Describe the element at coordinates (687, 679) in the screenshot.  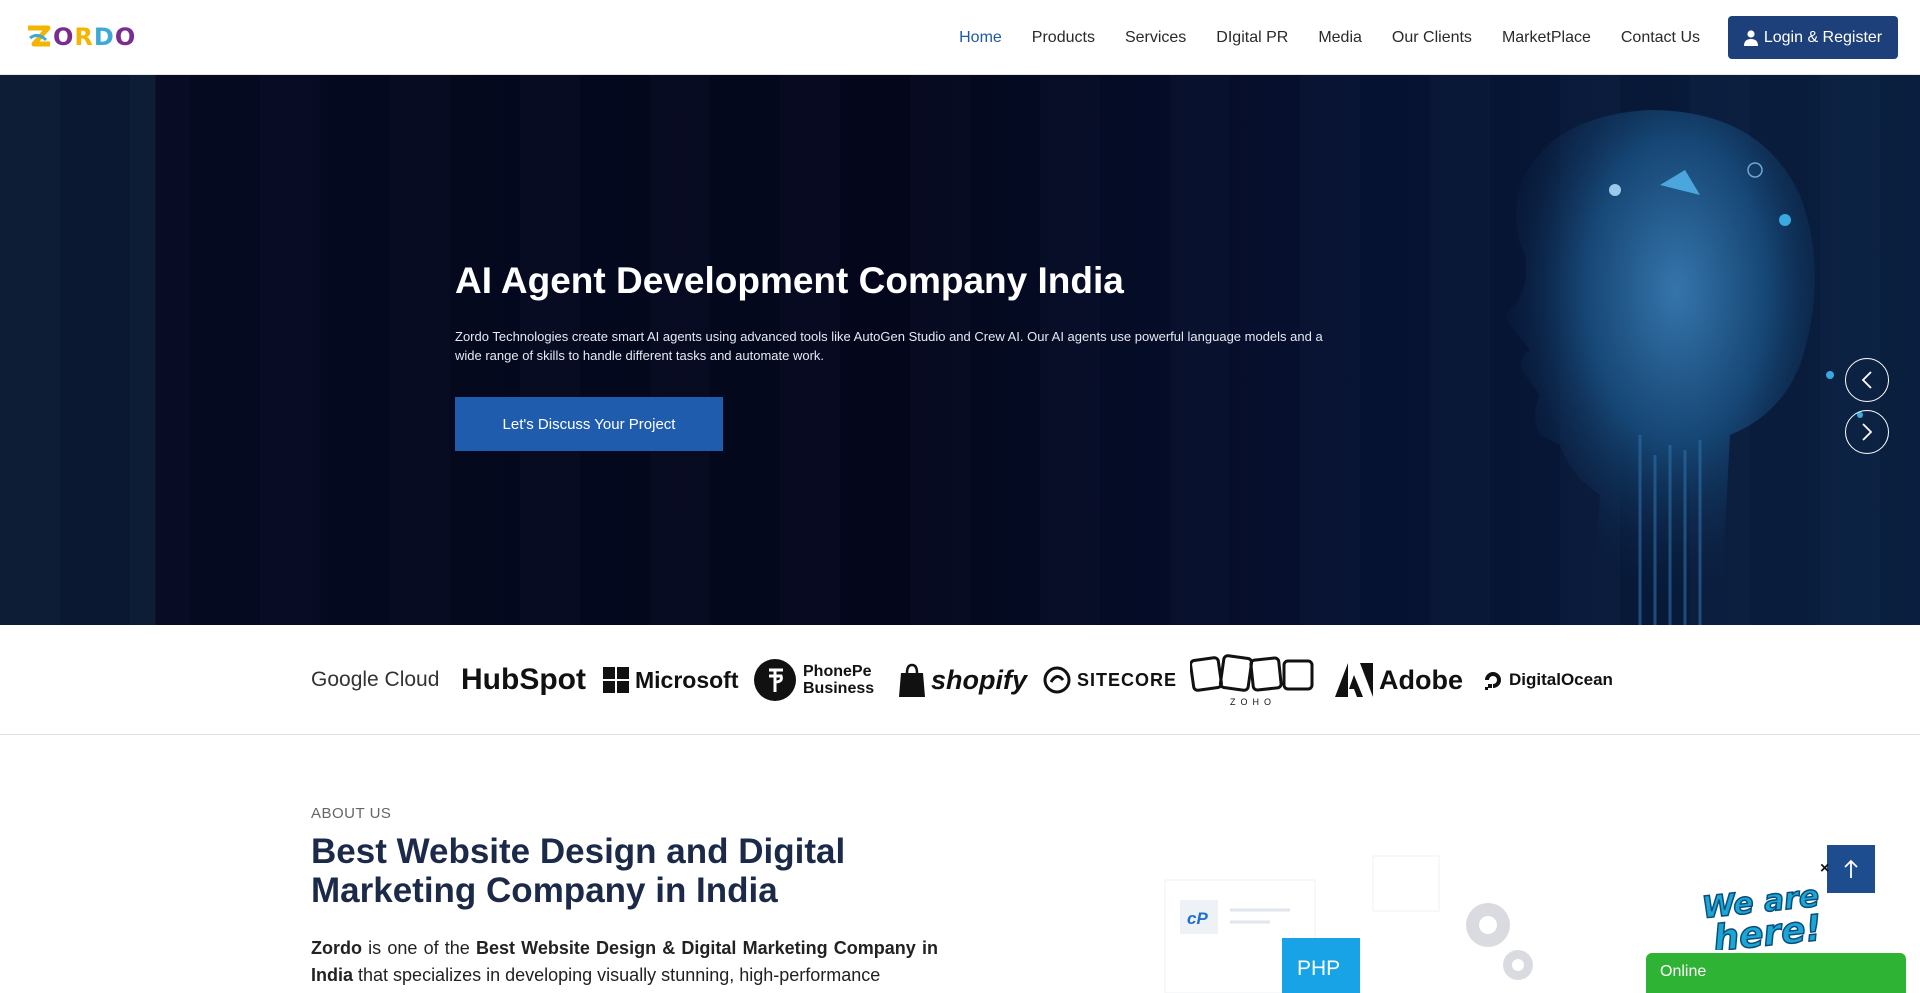
I see `partner-name: Microsoft` at that location.